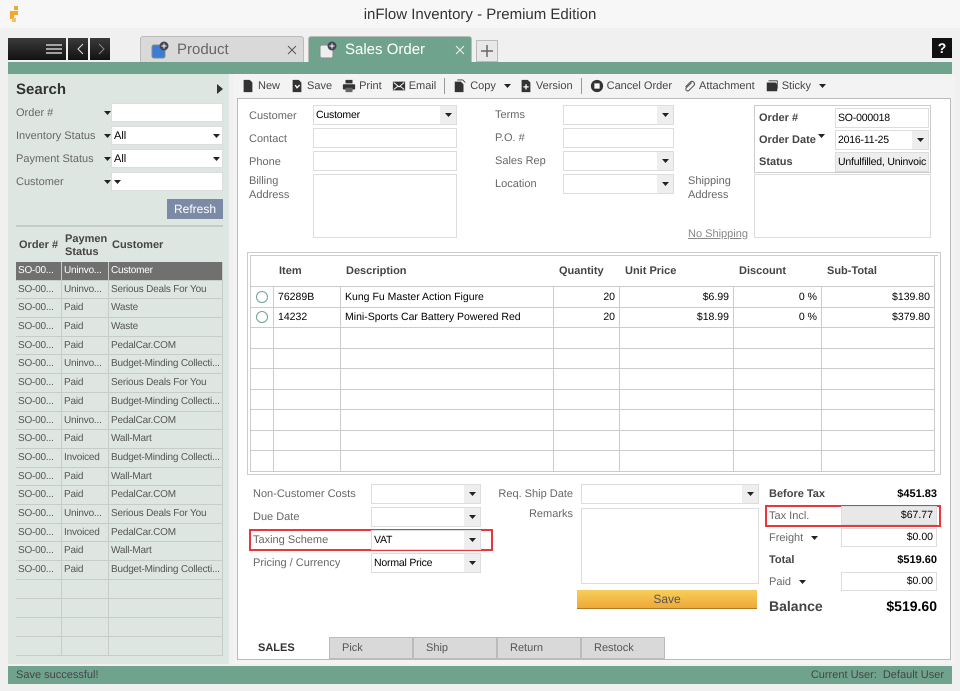 This screenshot has height=691, width=960. I want to click on tab: Return, so click(539, 648).